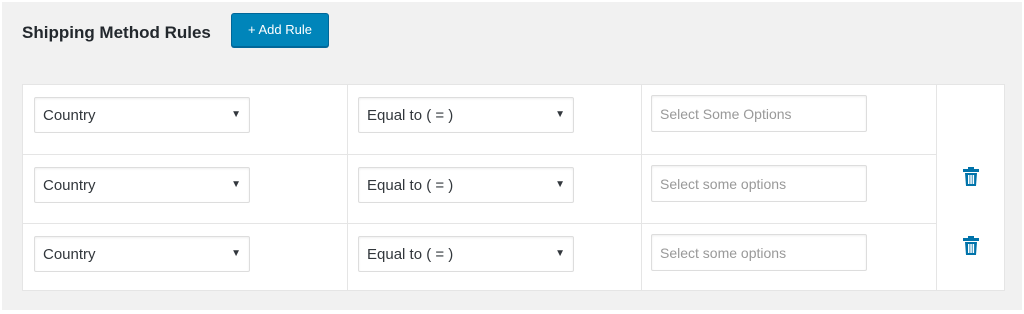  I want to click on value-multiselect: Select Some Options, so click(759, 113).